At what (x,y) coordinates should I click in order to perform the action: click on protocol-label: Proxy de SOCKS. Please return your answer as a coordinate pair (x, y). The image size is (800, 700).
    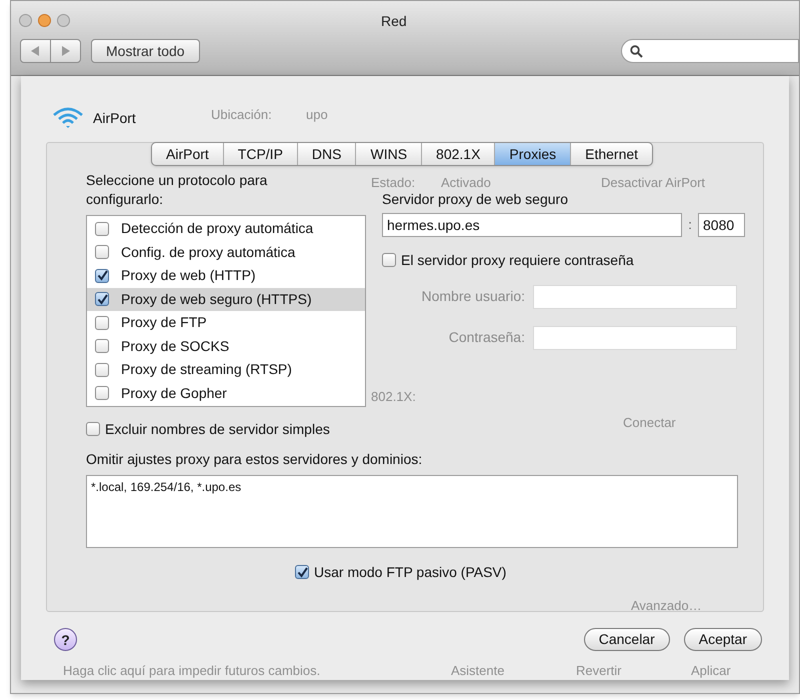
    Looking at the image, I should click on (175, 346).